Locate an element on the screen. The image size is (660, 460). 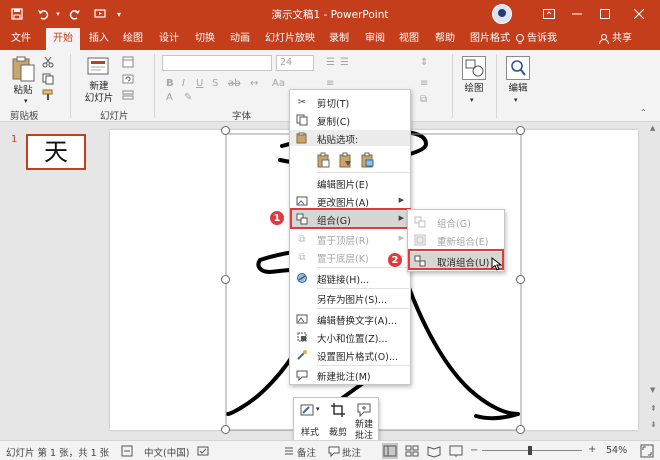
tab-home: 开始 is located at coordinates (63, 39).